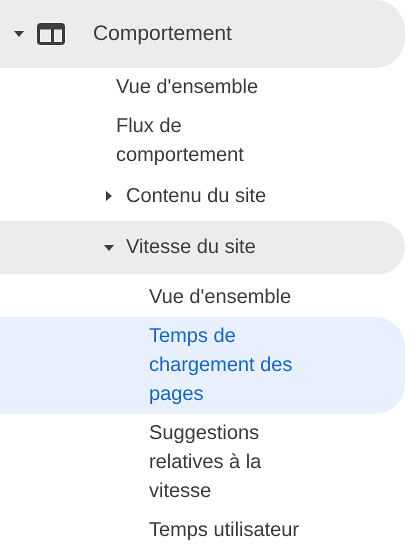 Image resolution: width=419 pixels, height=553 pixels. What do you see at coordinates (162, 34) in the screenshot?
I see `nav-label: Comportement` at bounding box center [162, 34].